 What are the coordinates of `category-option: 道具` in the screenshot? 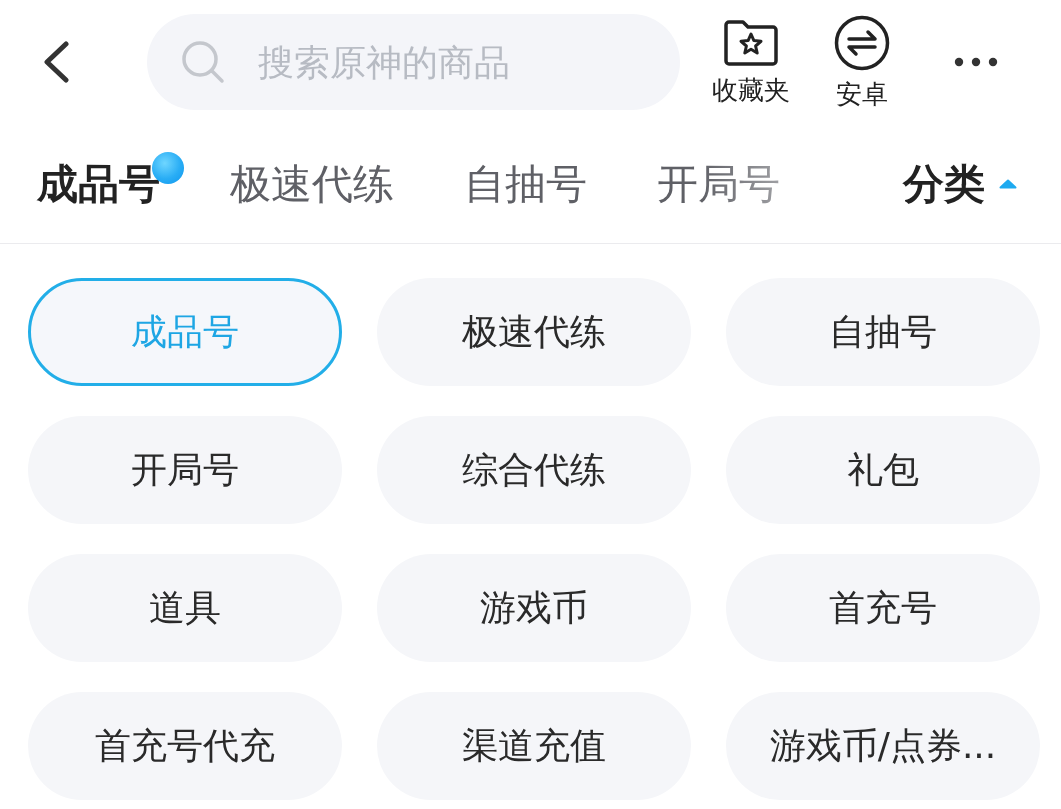 It's located at (185, 608).